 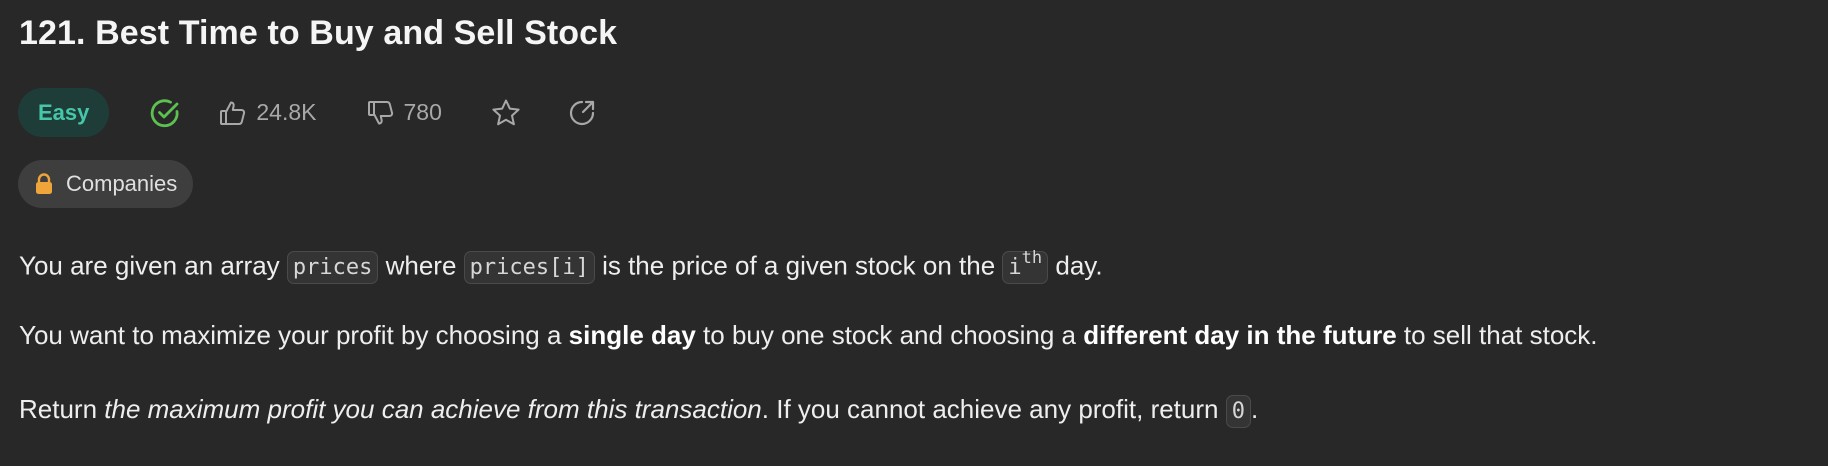 I want to click on bold-text: single day, so click(x=632, y=335).